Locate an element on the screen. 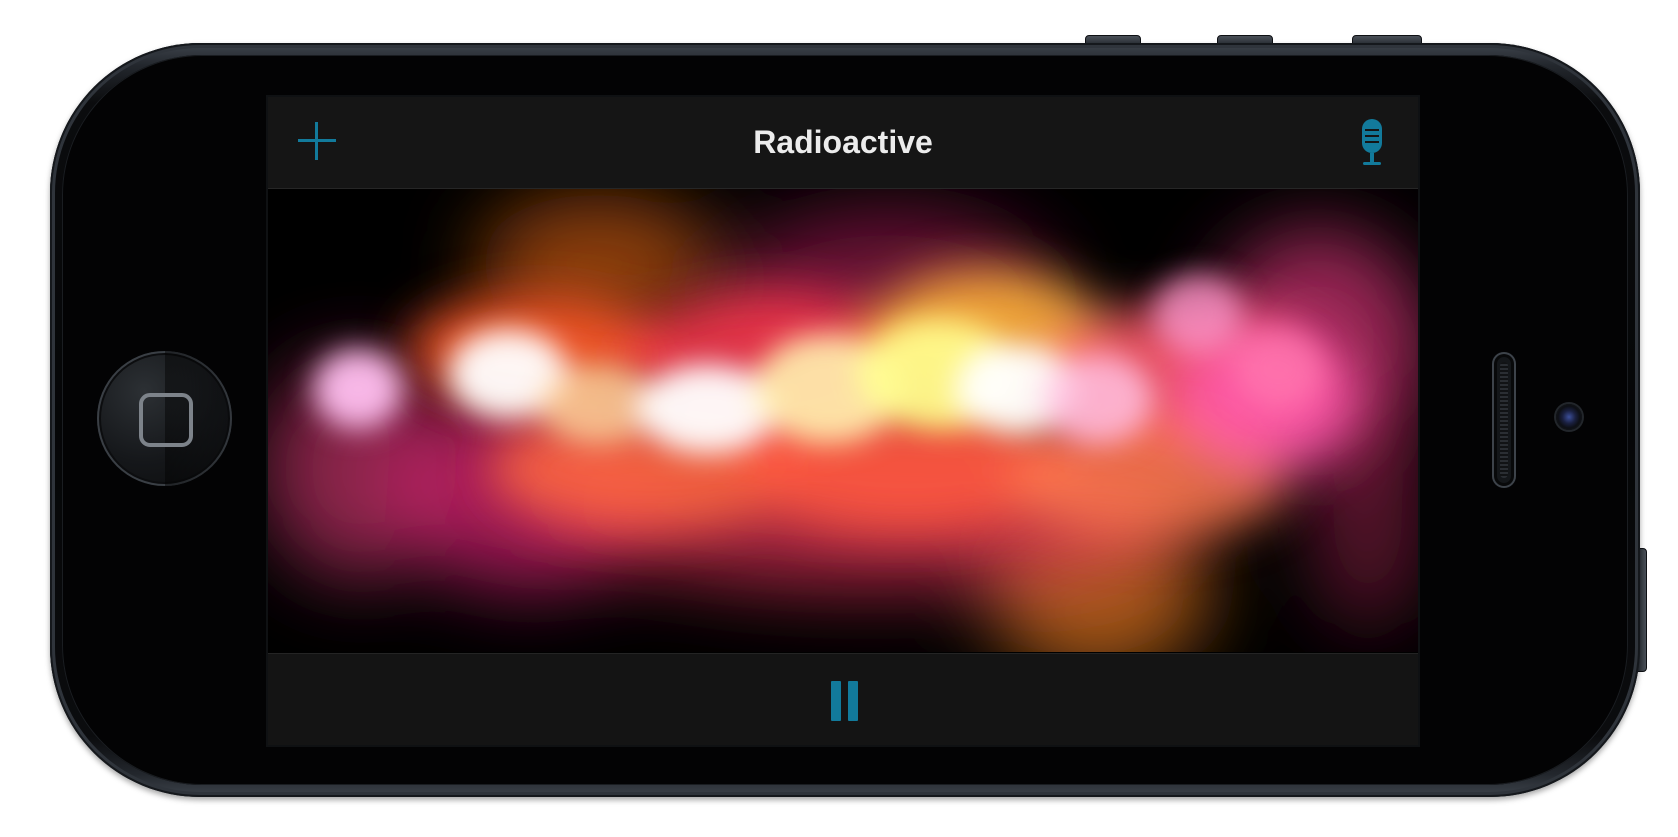 This screenshot has width=1678, height=837. microphone-icon is located at coordinates (1372, 143).